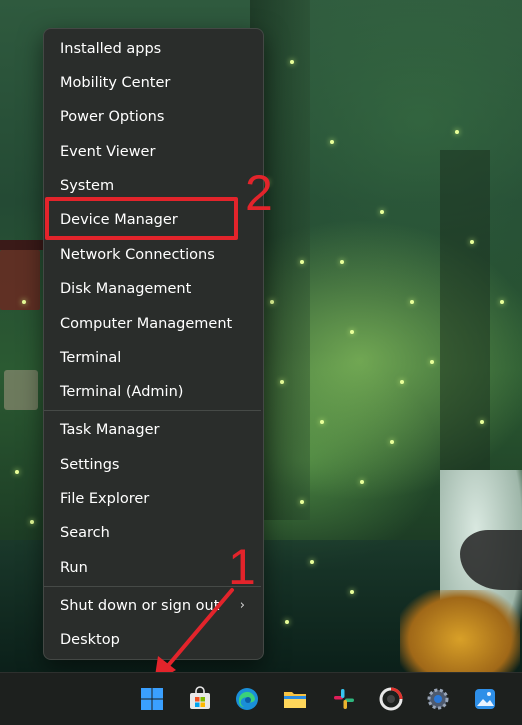  Describe the element at coordinates (152, 410) in the screenshot. I see `menu-separator` at that location.